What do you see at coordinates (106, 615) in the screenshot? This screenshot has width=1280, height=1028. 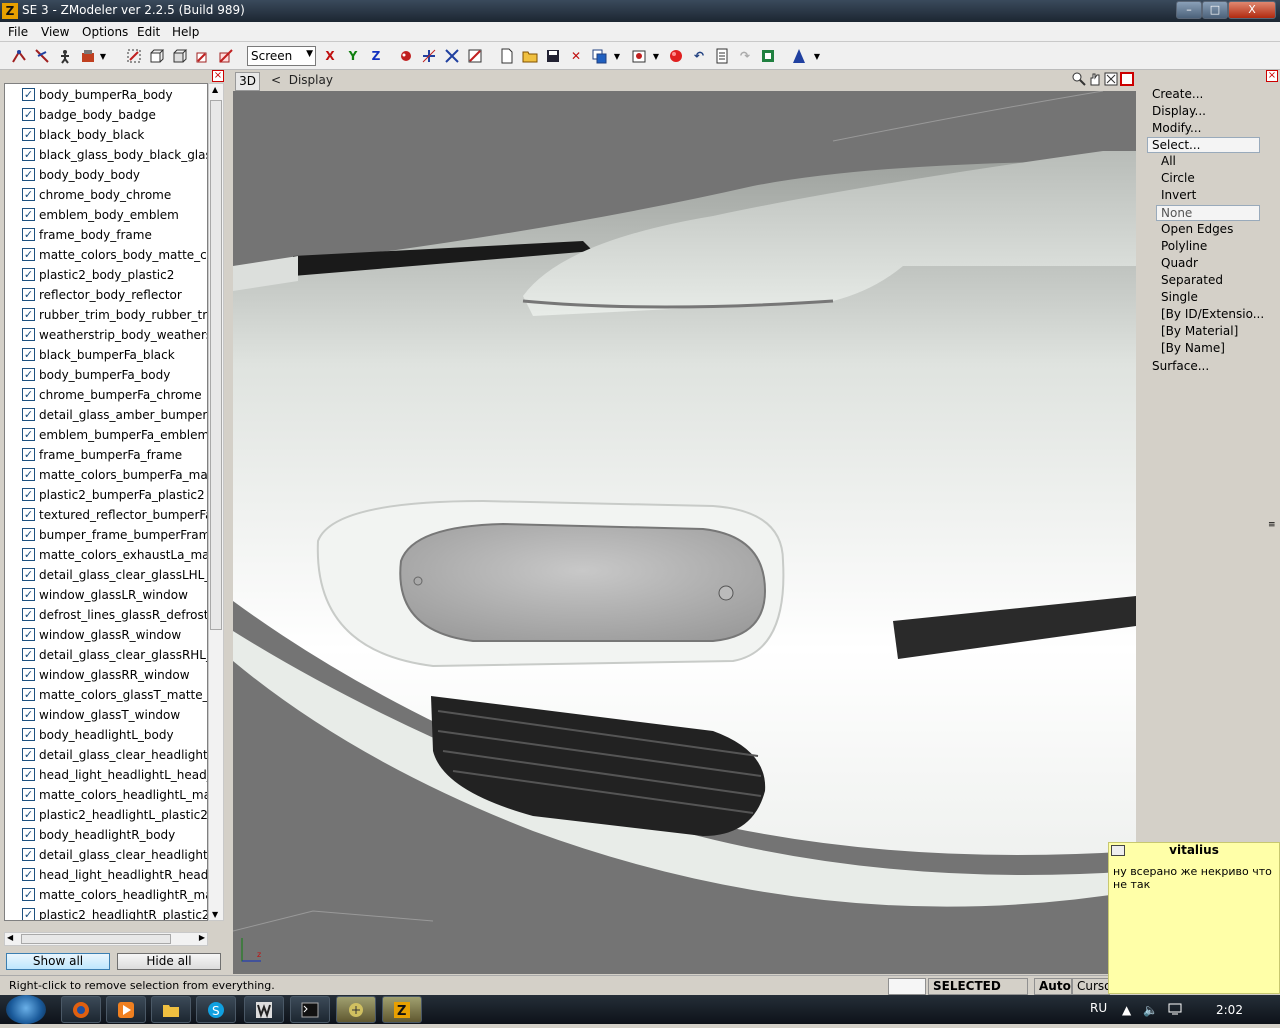 I see `object-list-item: ✓ defrost_lines_glassR_defrost_lines` at bounding box center [106, 615].